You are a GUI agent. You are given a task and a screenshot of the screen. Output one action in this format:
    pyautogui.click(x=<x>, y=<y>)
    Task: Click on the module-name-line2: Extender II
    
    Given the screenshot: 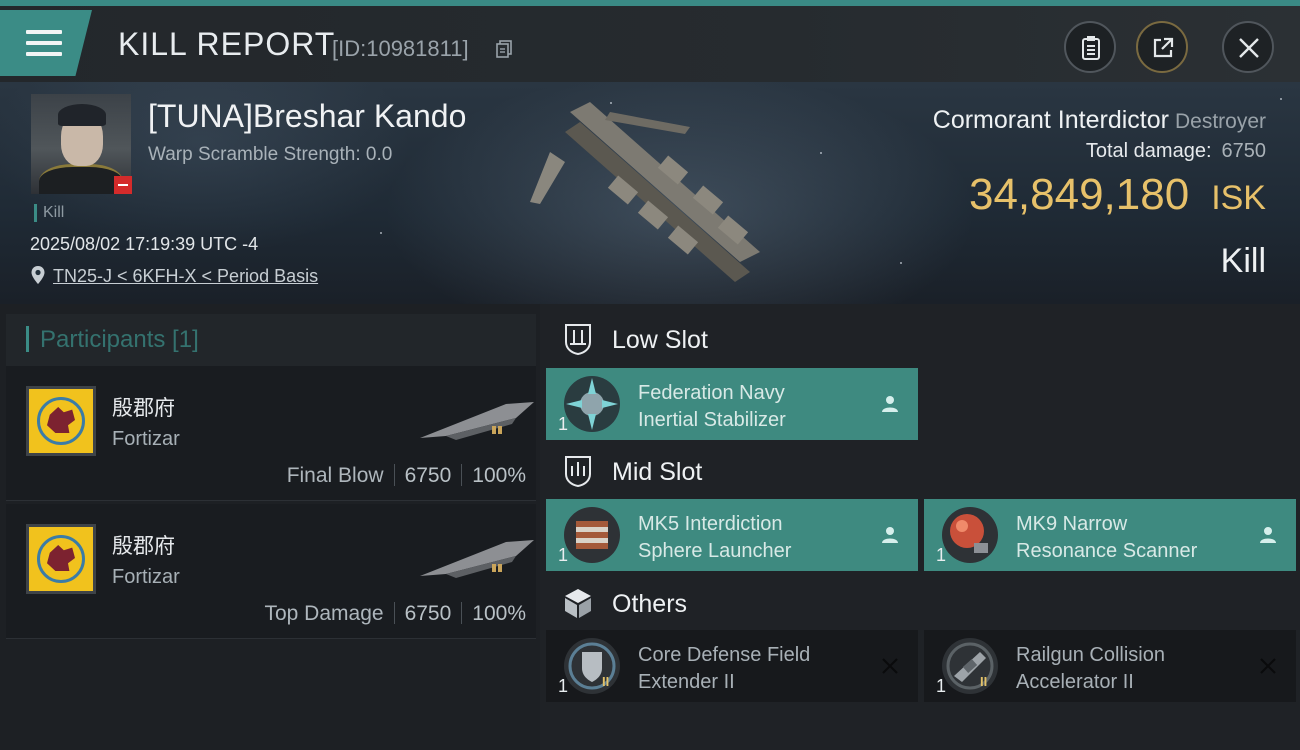 What is the action you would take?
    pyautogui.click(x=686, y=682)
    